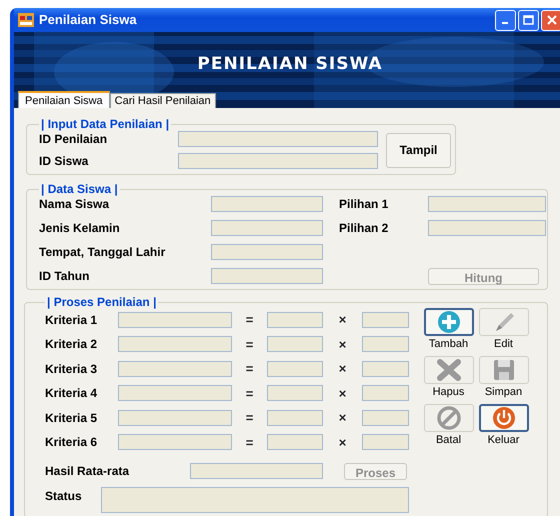 The width and height of the screenshot is (560, 516). I want to click on field-label: Kriteria 6, so click(71, 443).